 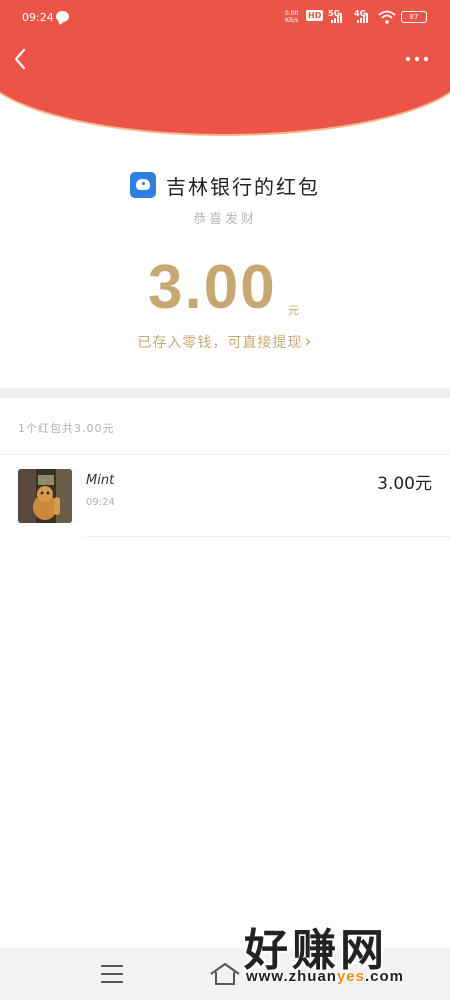 I want to click on menu-icon, so click(x=112, y=974).